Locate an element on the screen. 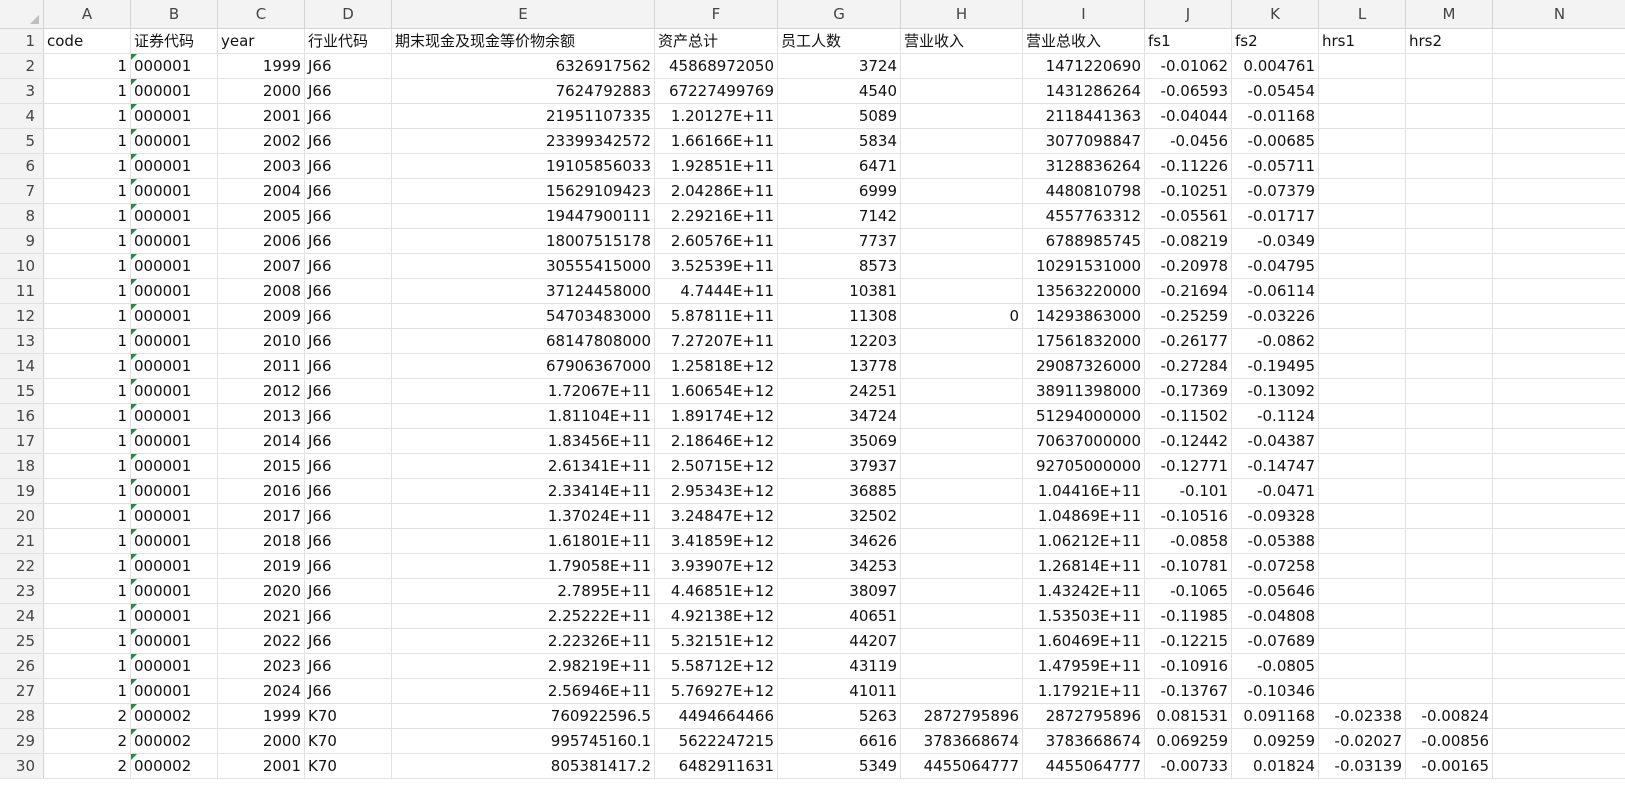  cell-j8: -0.05561 is located at coordinates (1188, 216).